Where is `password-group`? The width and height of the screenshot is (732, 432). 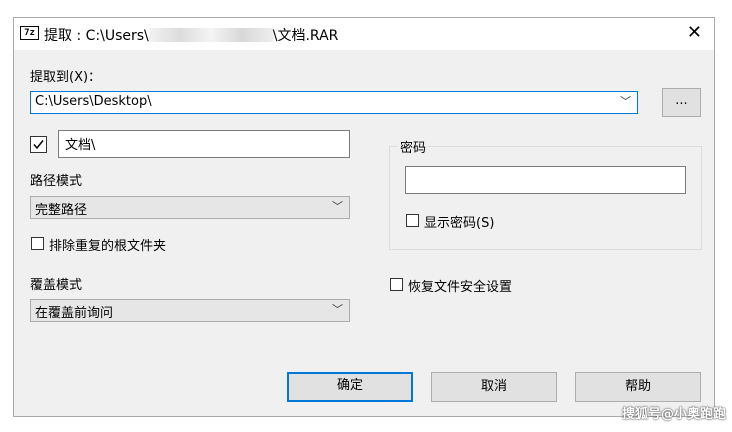
password-group is located at coordinates (545, 198).